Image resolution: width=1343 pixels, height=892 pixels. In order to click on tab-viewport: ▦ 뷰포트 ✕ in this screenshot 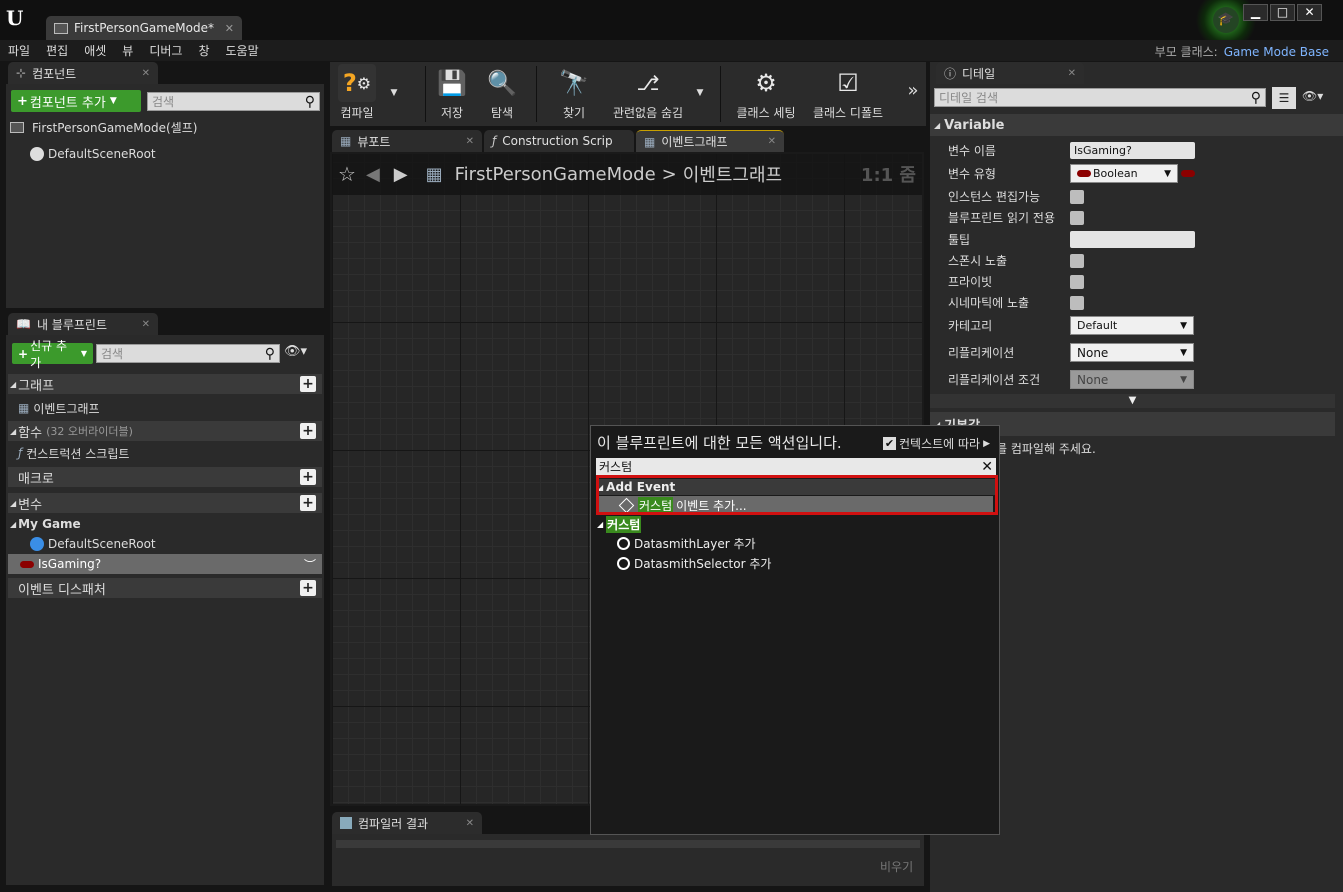, I will do `click(407, 141)`.